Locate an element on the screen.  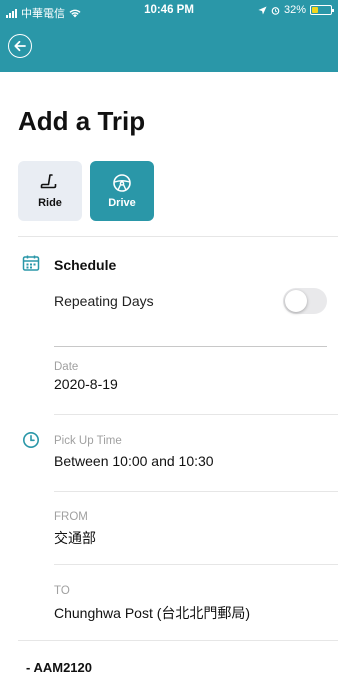
date-value: 2020-8-19 is located at coordinates (86, 384).